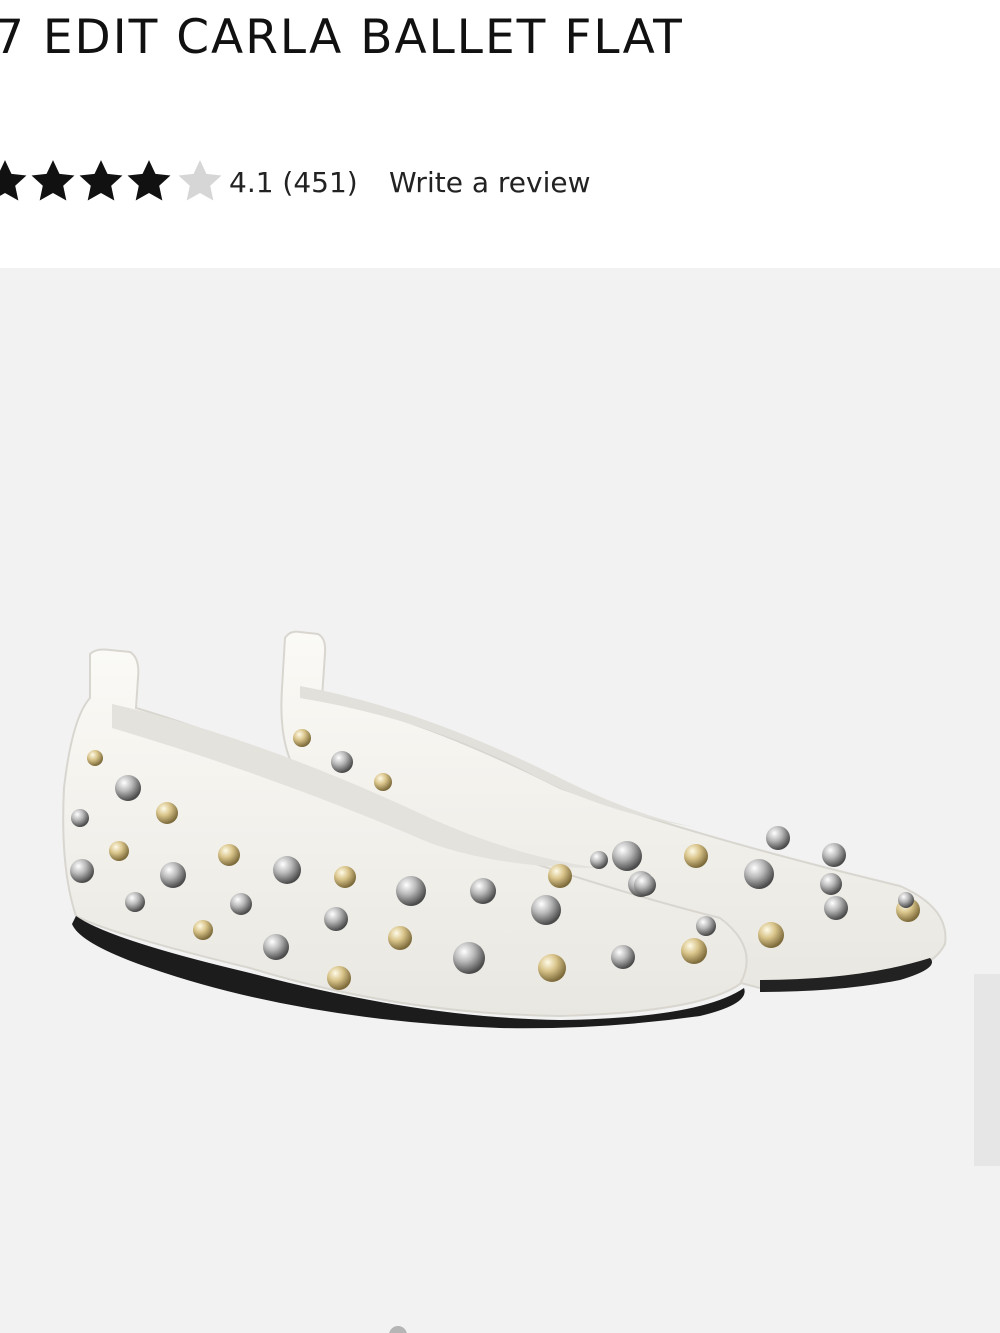 Image resolution: width=1000 pixels, height=1333 pixels. I want to click on star-empty-icon, so click(200, 180).